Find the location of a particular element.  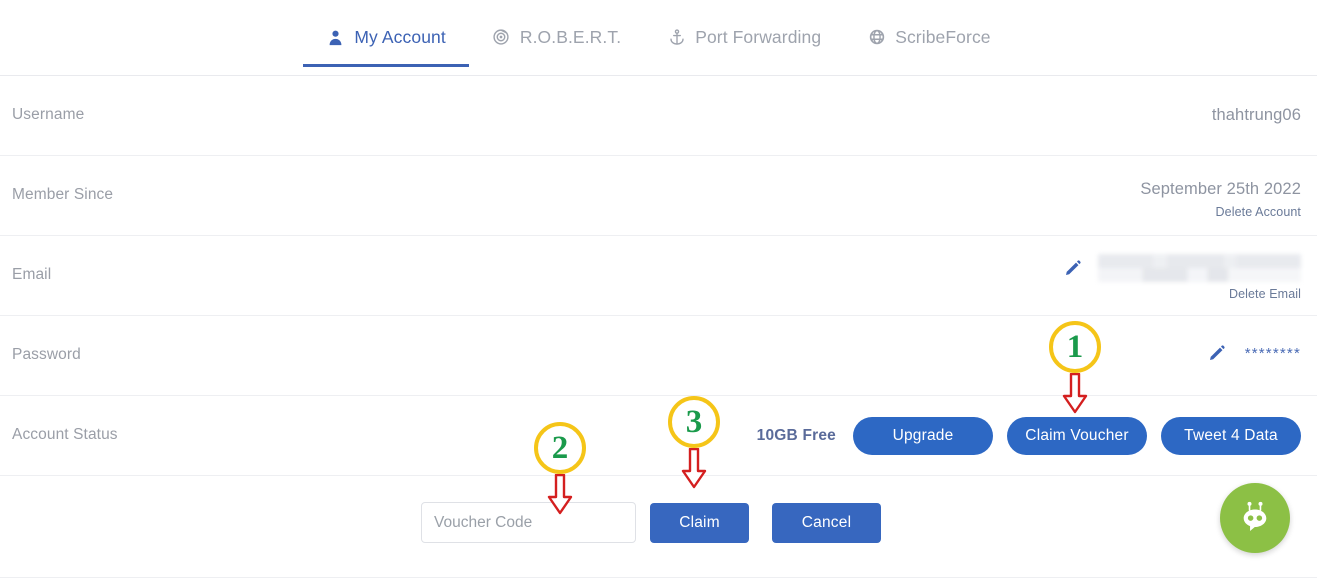

target-icon is located at coordinates (501, 37).